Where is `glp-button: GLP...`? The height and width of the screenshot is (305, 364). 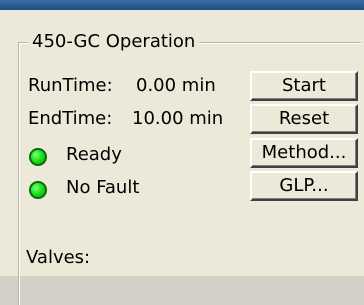 glp-button: GLP... is located at coordinates (304, 186).